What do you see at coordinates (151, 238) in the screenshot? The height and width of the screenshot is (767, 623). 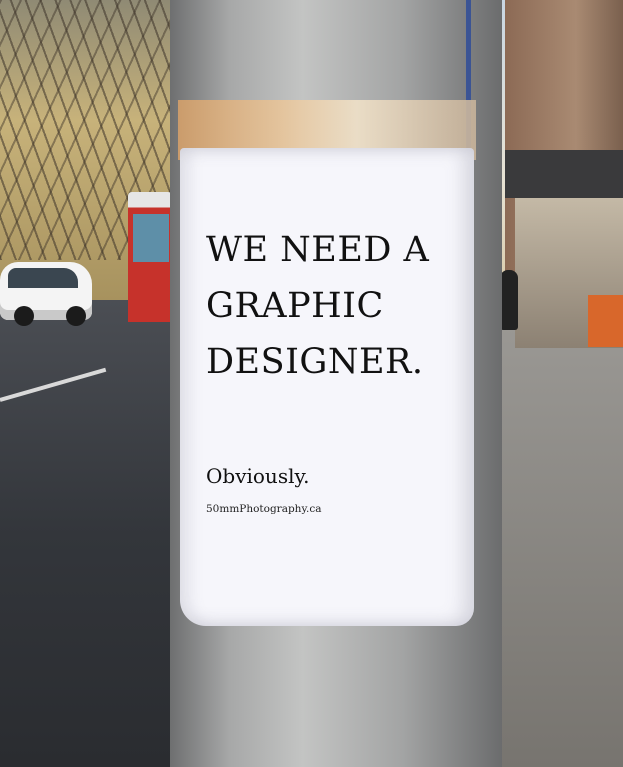 I see `streetcar-window` at bounding box center [151, 238].